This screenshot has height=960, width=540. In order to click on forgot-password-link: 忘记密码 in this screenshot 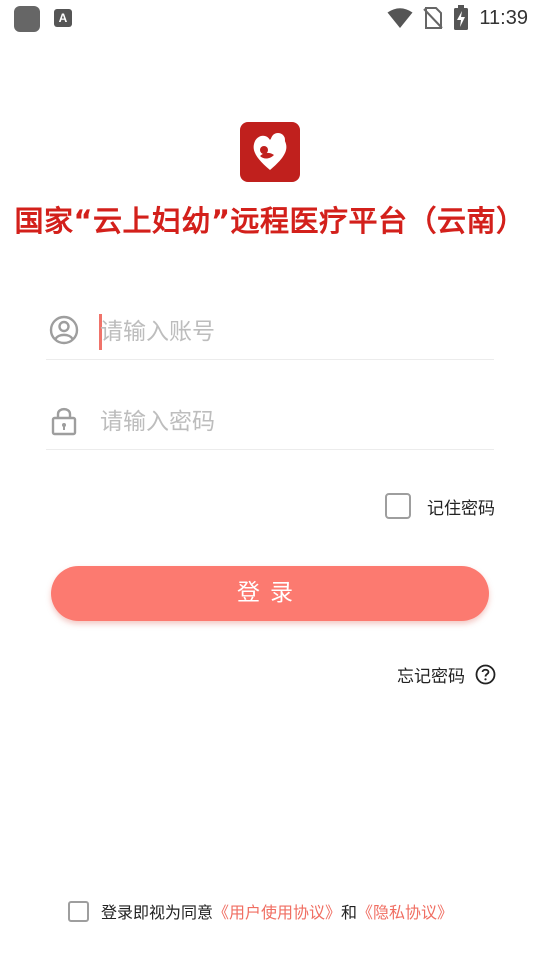, I will do `click(446, 674)`.